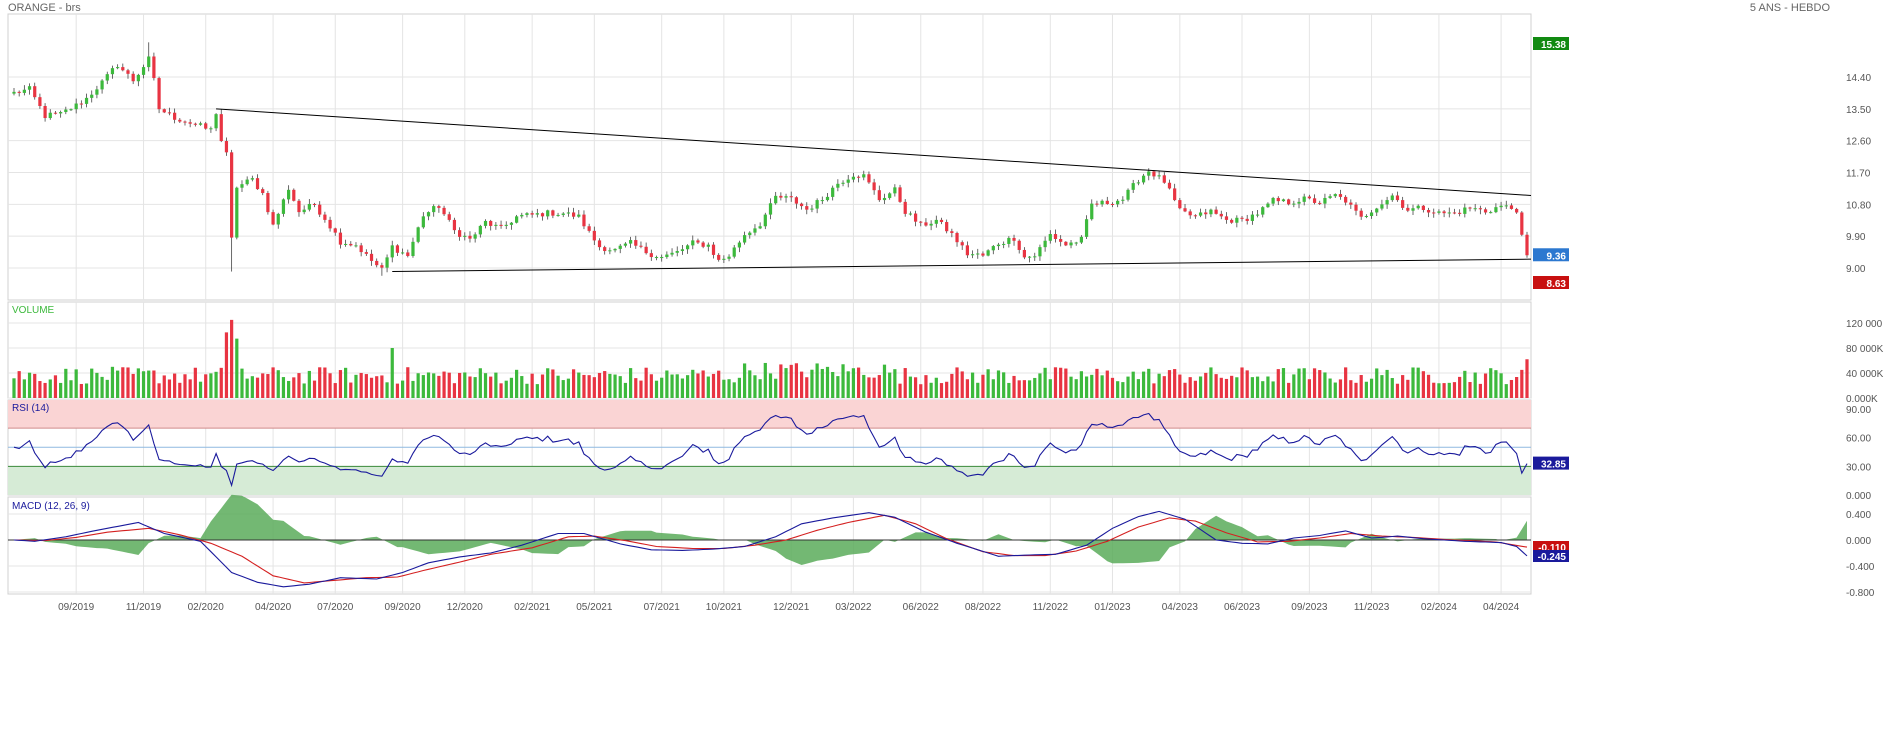 This screenshot has height=736, width=1891. I want to click on price-y-tick: 10.80, so click(1858, 205).